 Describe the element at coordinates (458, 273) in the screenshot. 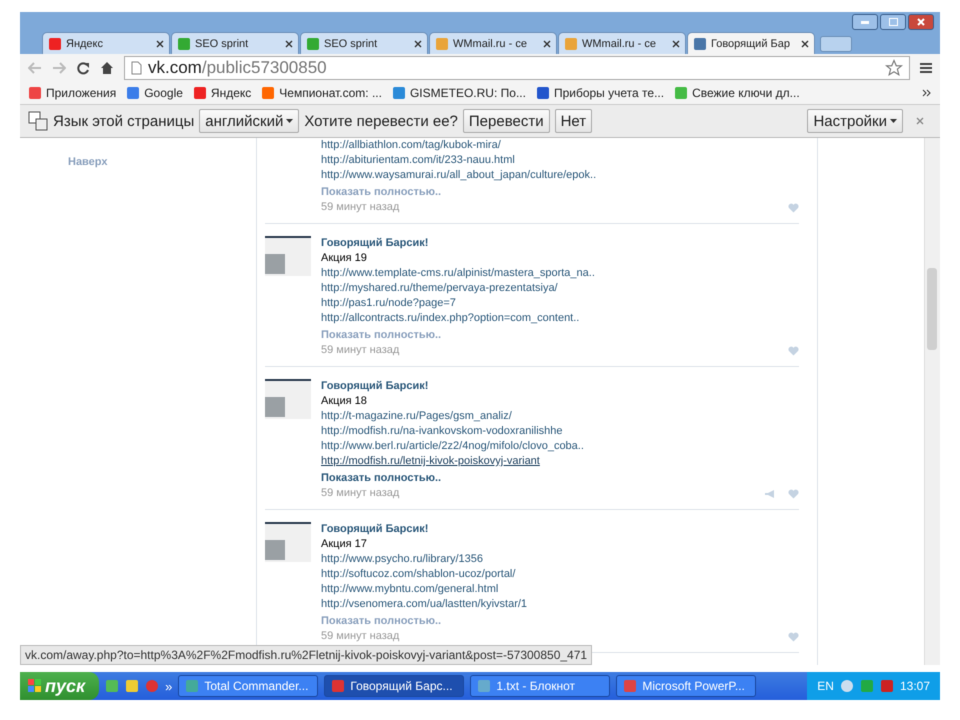

I see `post-link: http://www.template-cms.ru/alpinist/mastera_sporta_na..` at that location.